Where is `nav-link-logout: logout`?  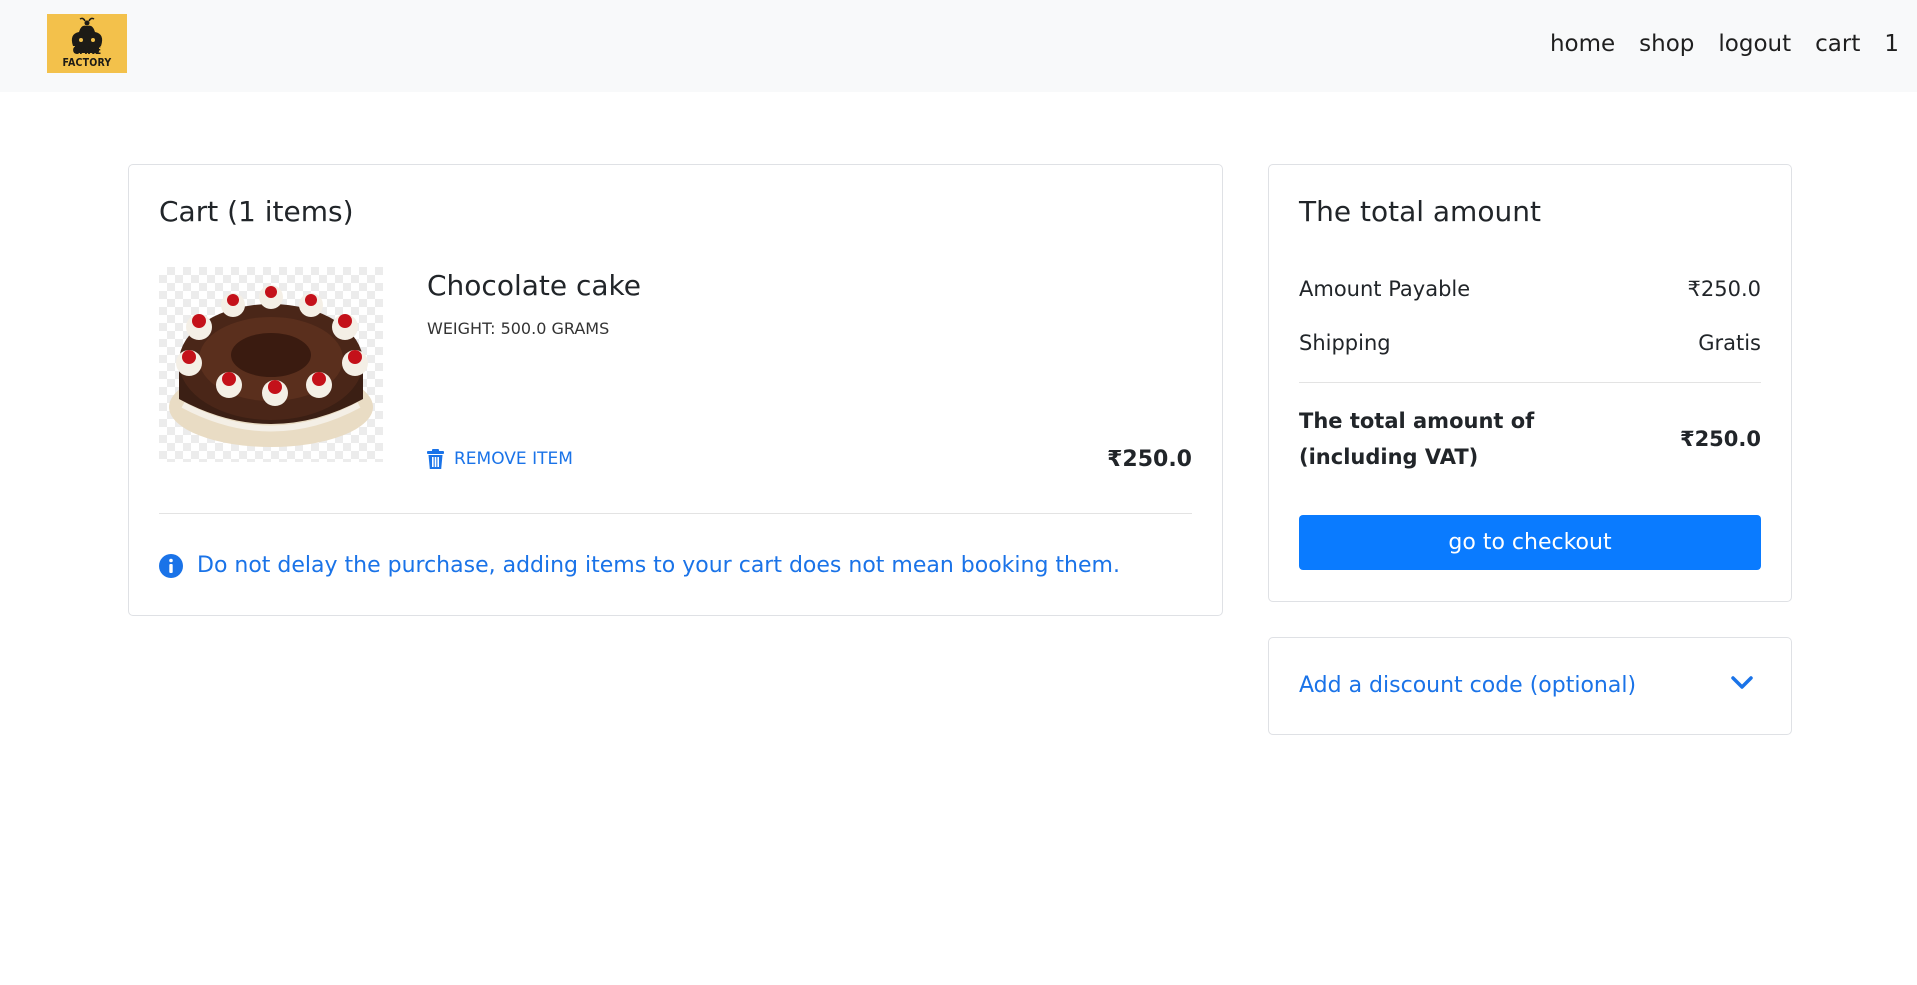
nav-link-logout: logout is located at coordinates (1754, 44).